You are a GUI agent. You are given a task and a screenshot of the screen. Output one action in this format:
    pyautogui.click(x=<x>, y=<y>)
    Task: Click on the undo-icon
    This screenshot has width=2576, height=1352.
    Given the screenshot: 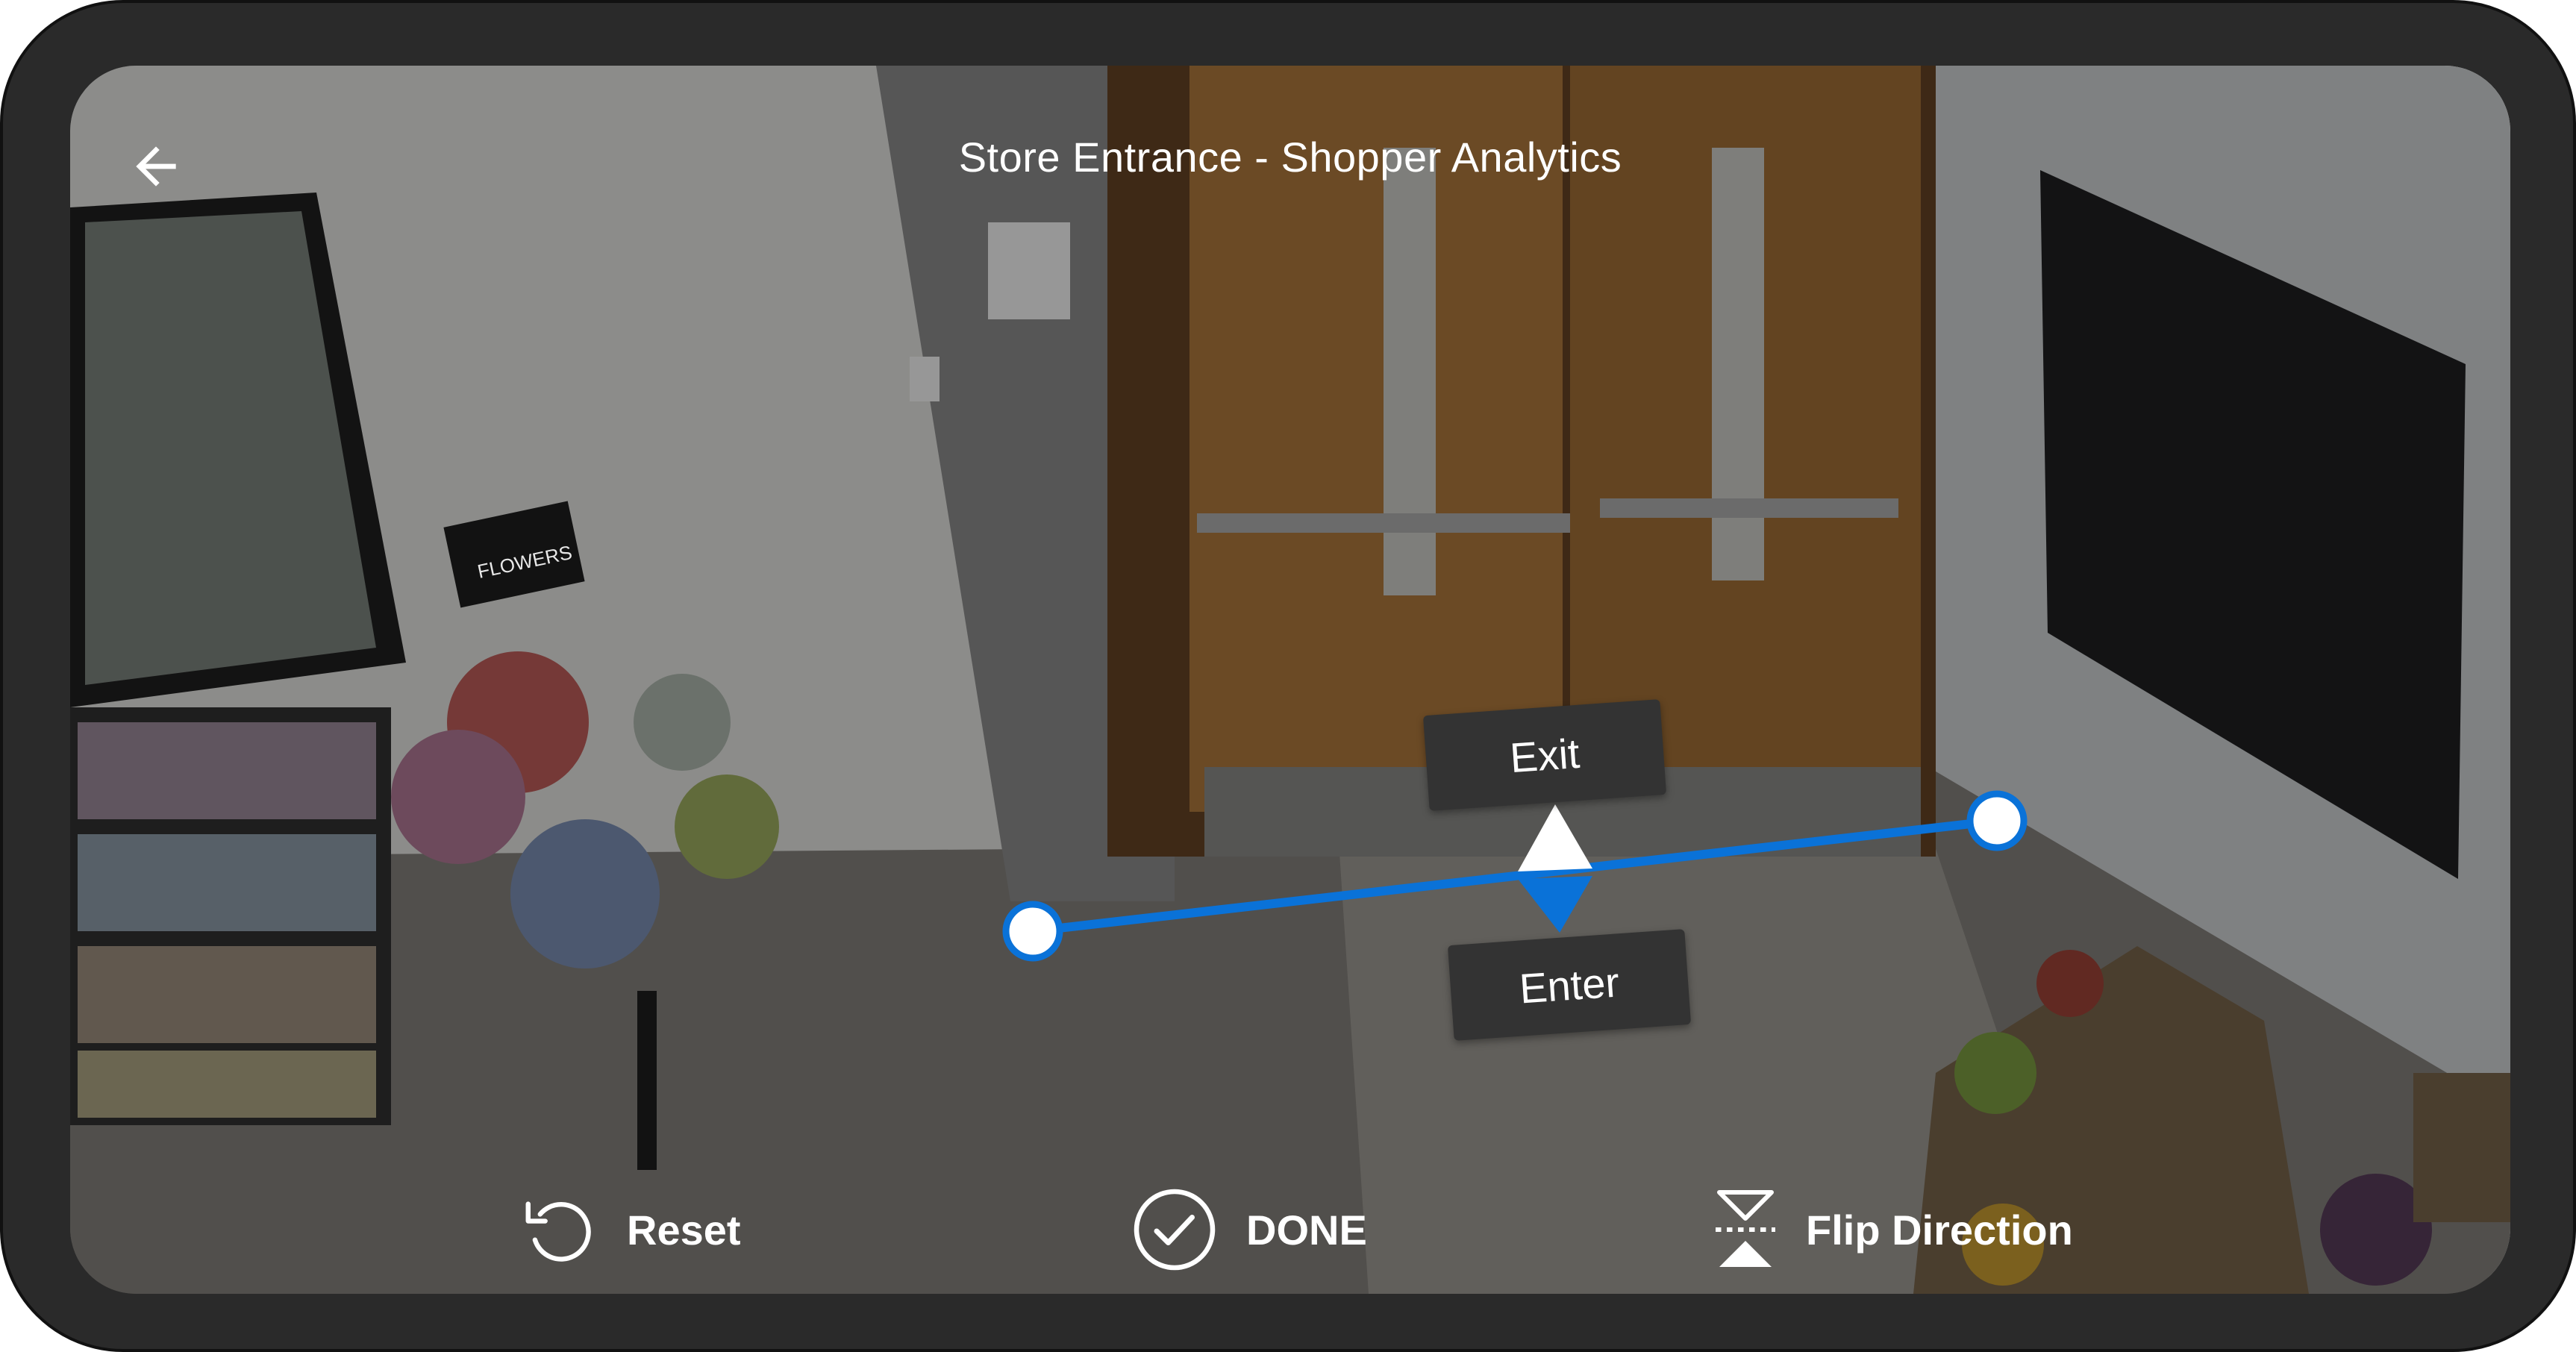 What is the action you would take?
    pyautogui.click(x=558, y=1232)
    